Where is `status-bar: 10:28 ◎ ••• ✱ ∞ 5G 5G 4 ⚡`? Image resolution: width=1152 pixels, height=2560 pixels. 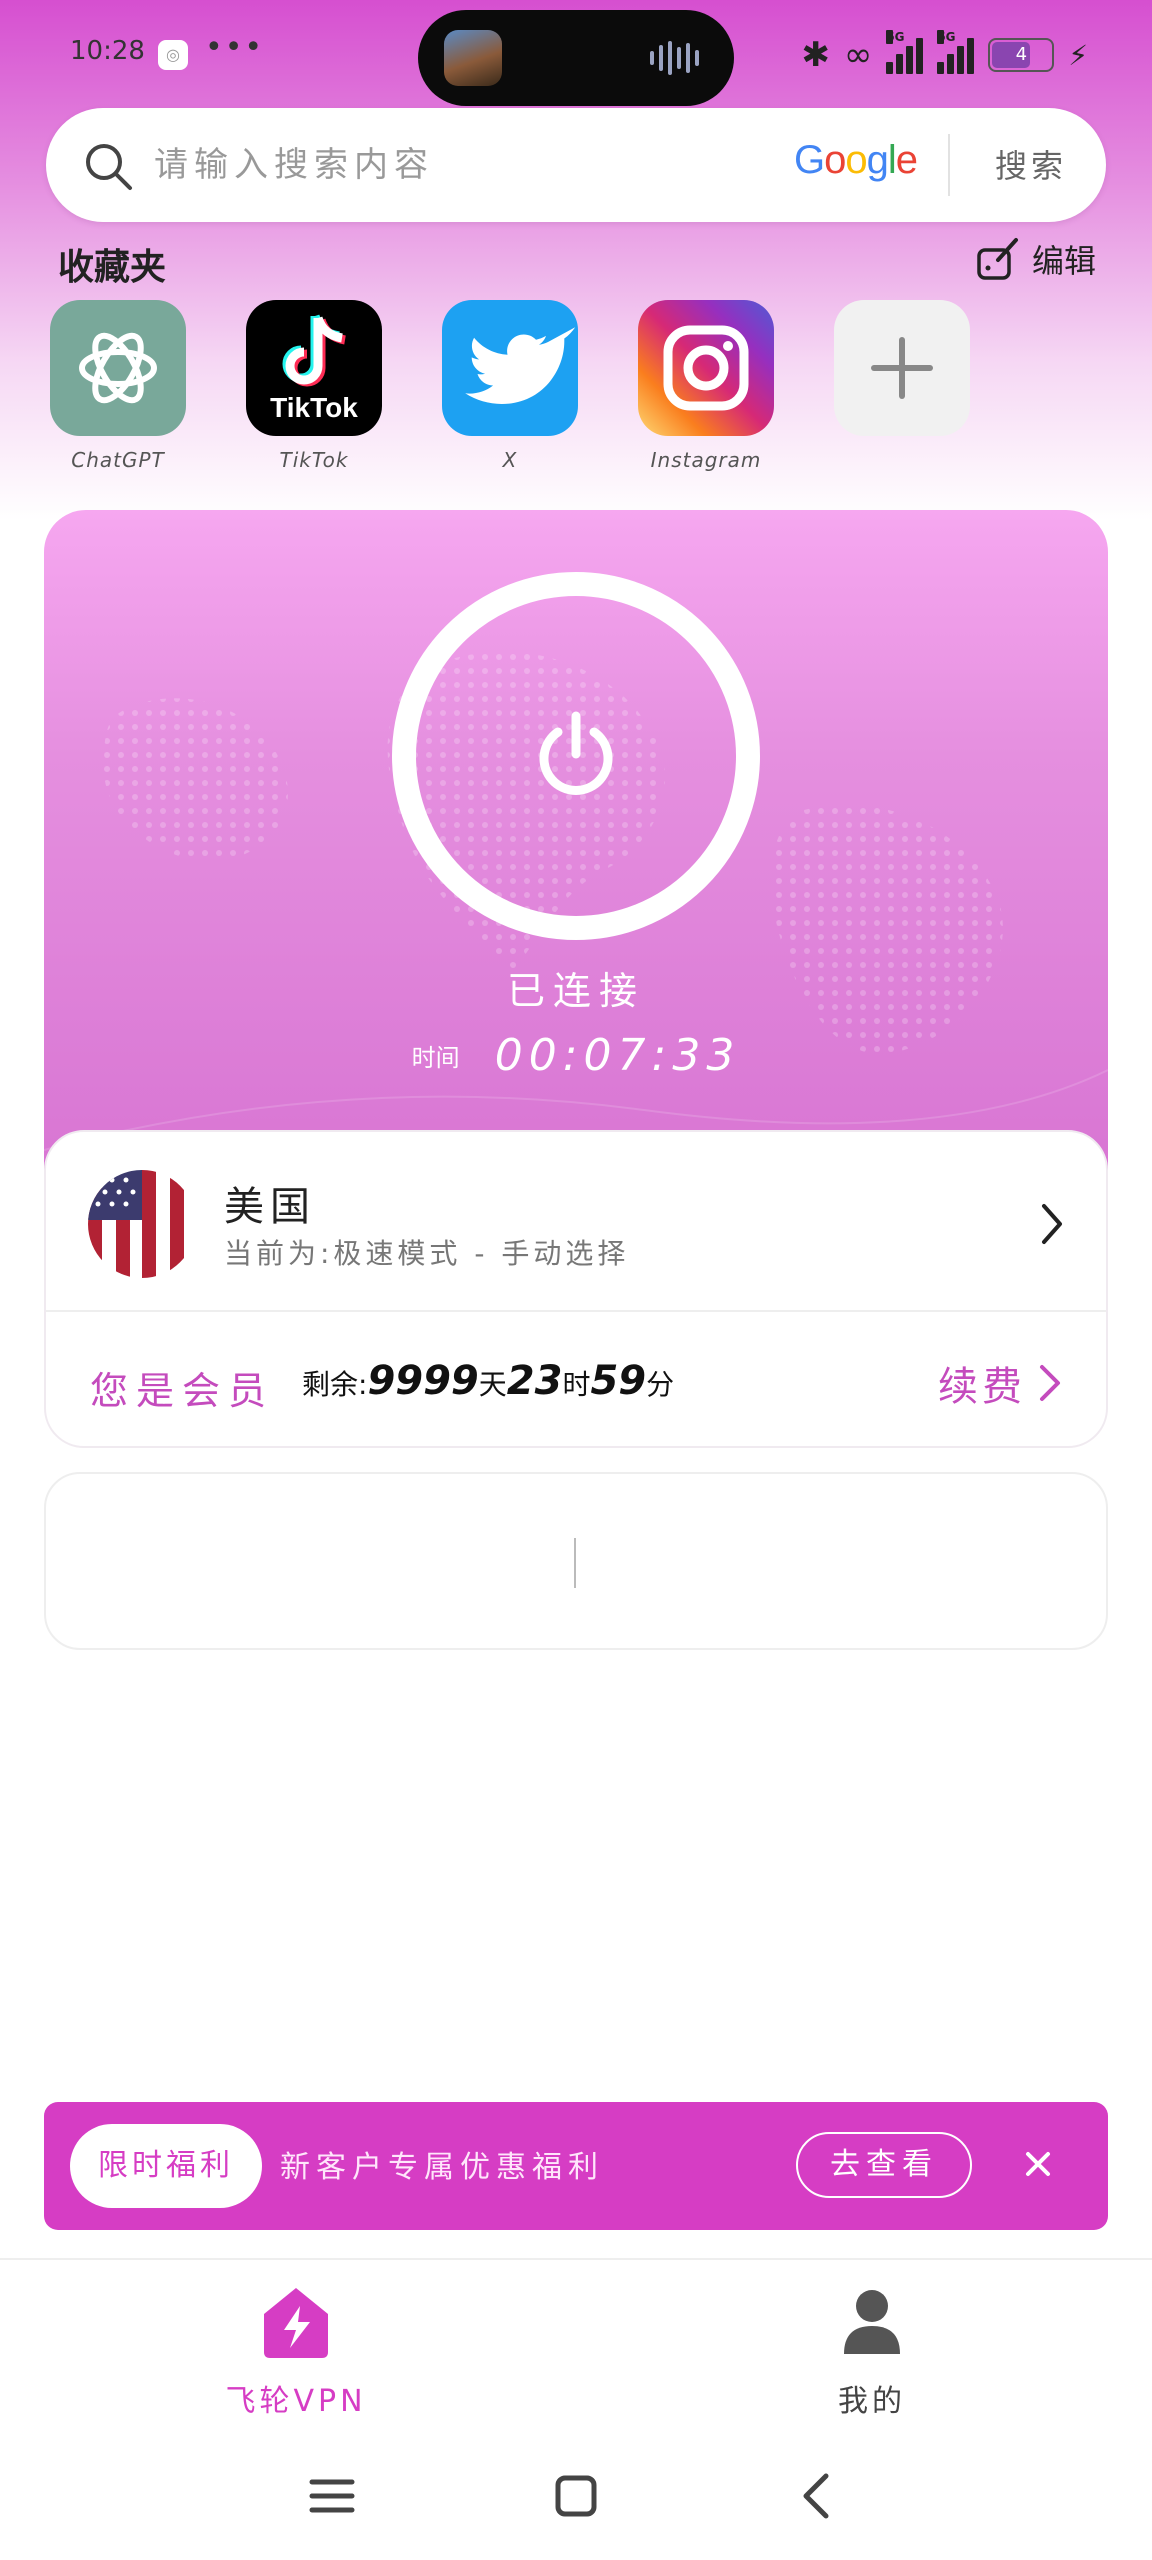
status-bar: 10:28 ◎ ••• ✱ ∞ 5G 5G 4 ⚡ is located at coordinates (576, 55).